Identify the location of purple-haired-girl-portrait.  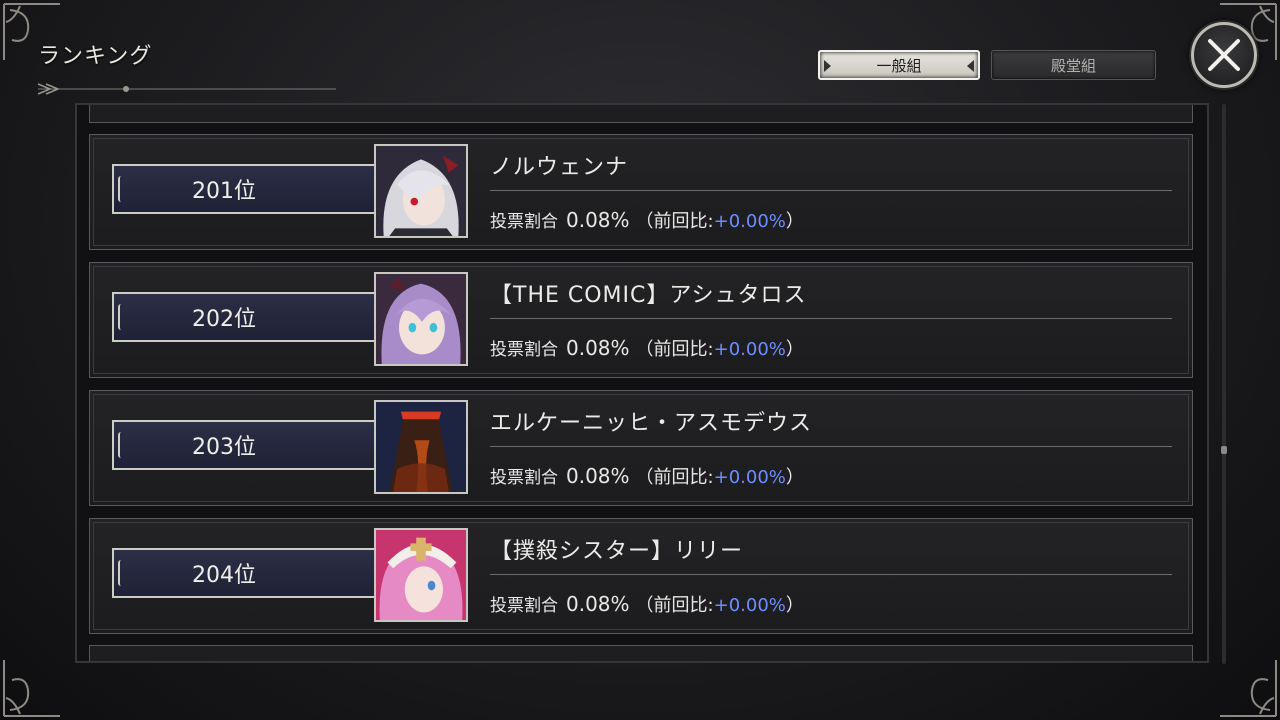
(421, 319).